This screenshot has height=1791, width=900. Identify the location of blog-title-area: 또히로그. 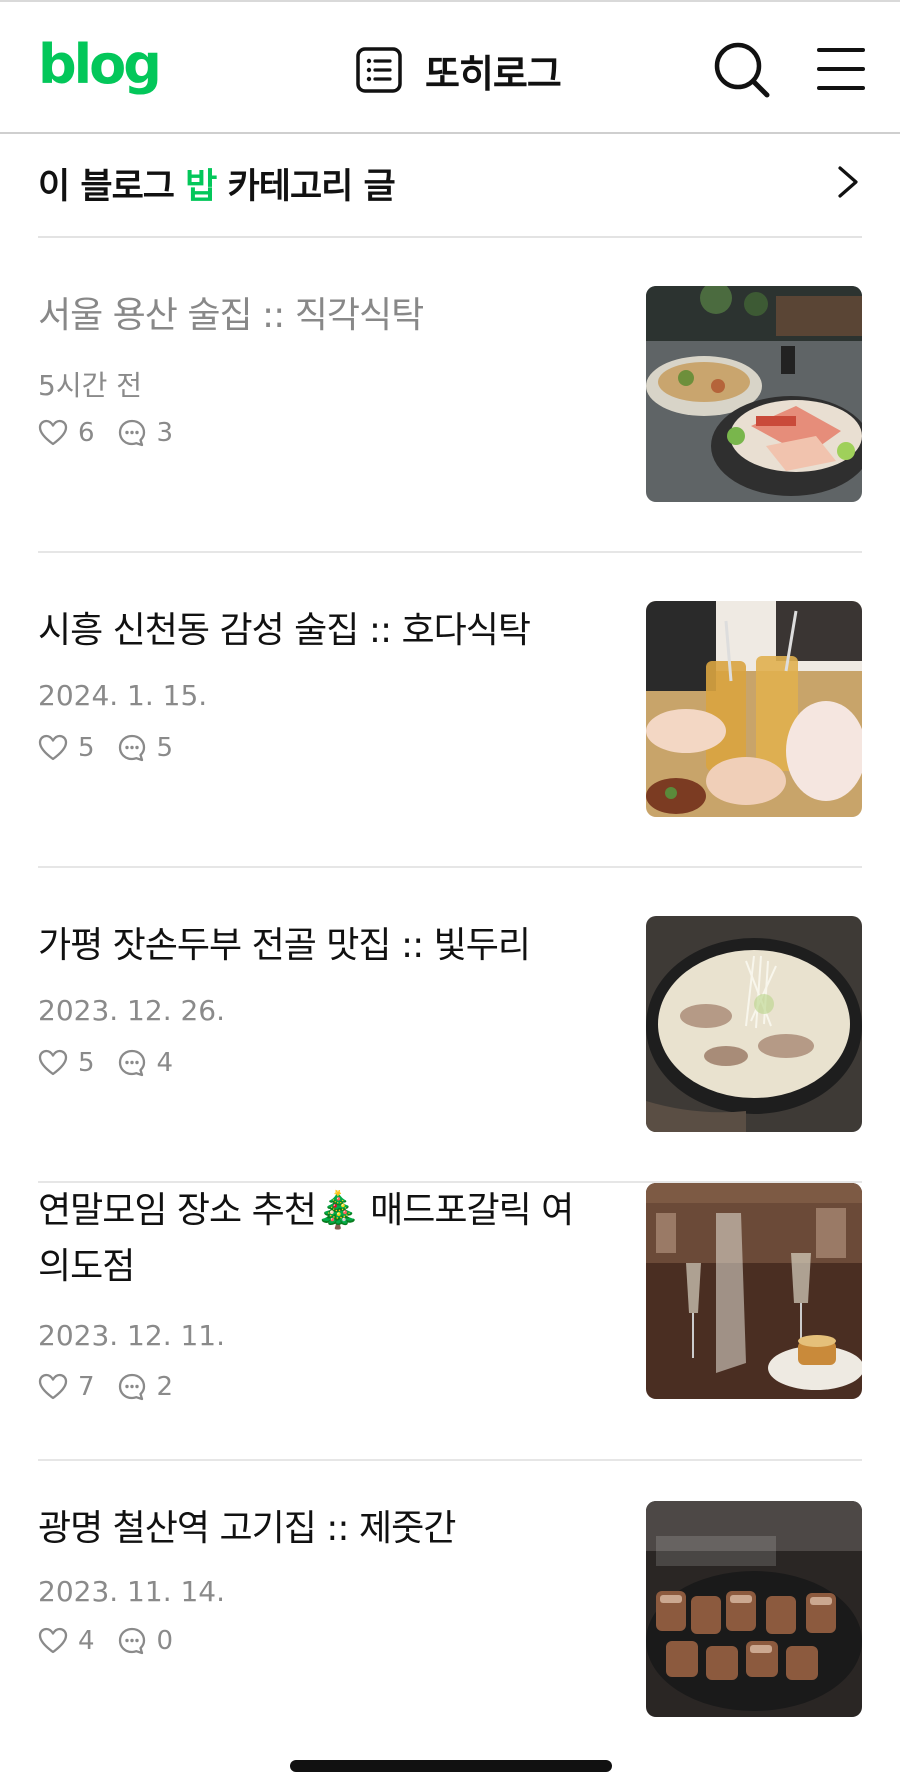
(458, 70).